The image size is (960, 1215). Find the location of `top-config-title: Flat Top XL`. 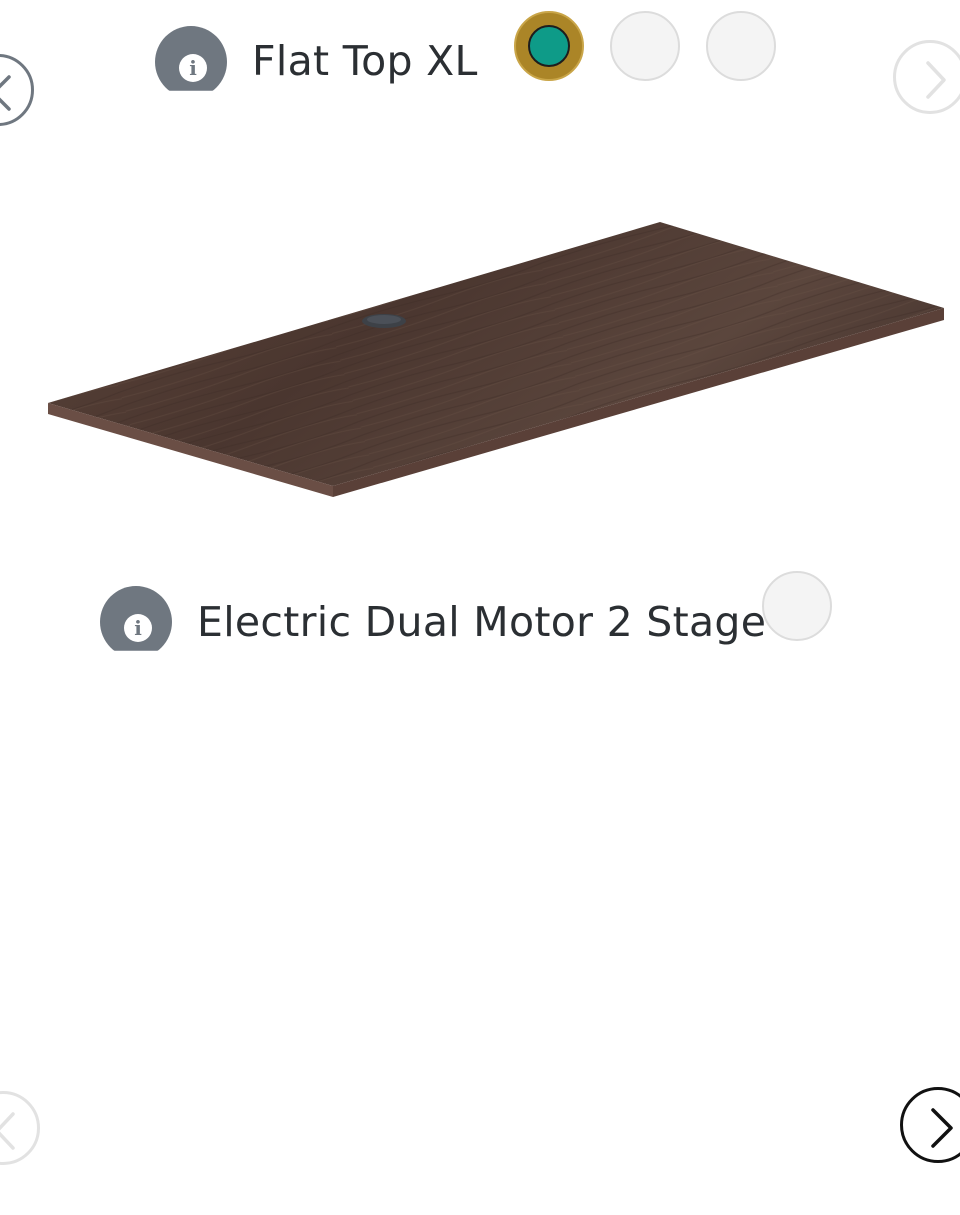

top-config-title: Flat Top XL is located at coordinates (365, 61).